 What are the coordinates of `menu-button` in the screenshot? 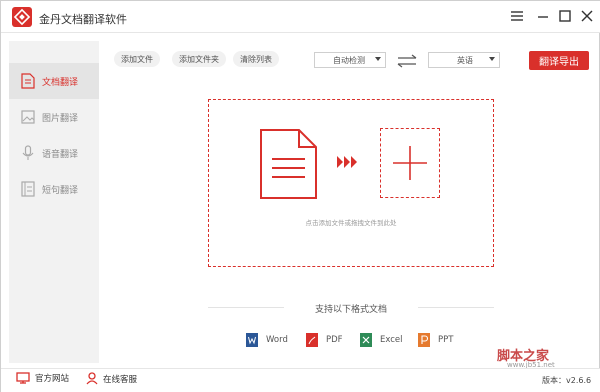 It's located at (517, 16).